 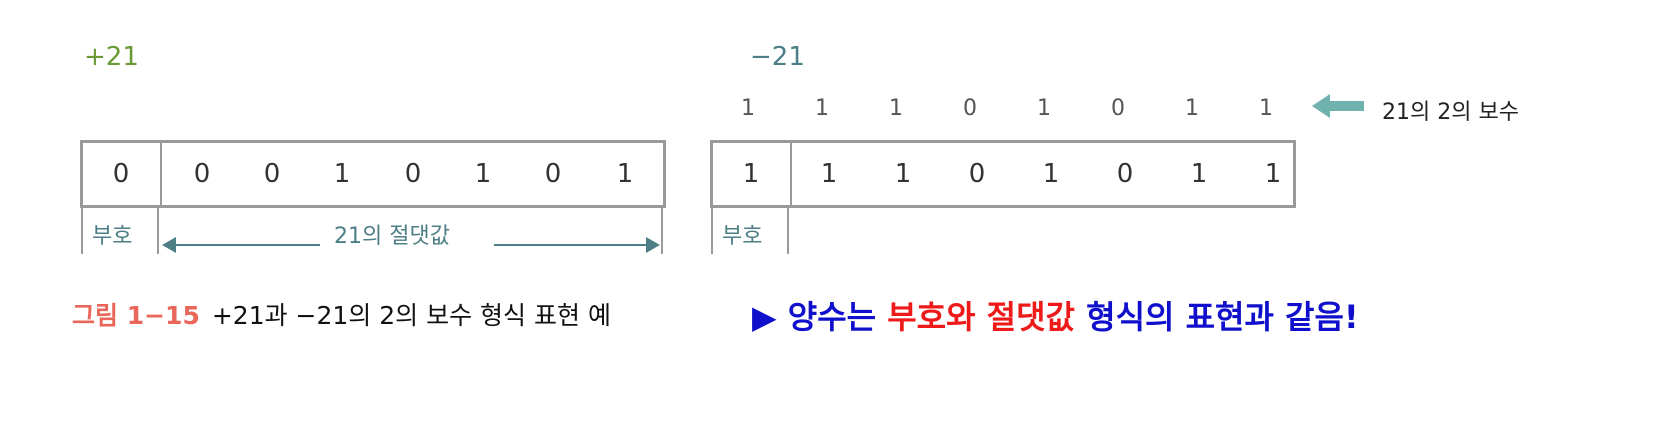 I want to click on note-text-3: 형식의 표현과 같음!, so click(x=1222, y=317).